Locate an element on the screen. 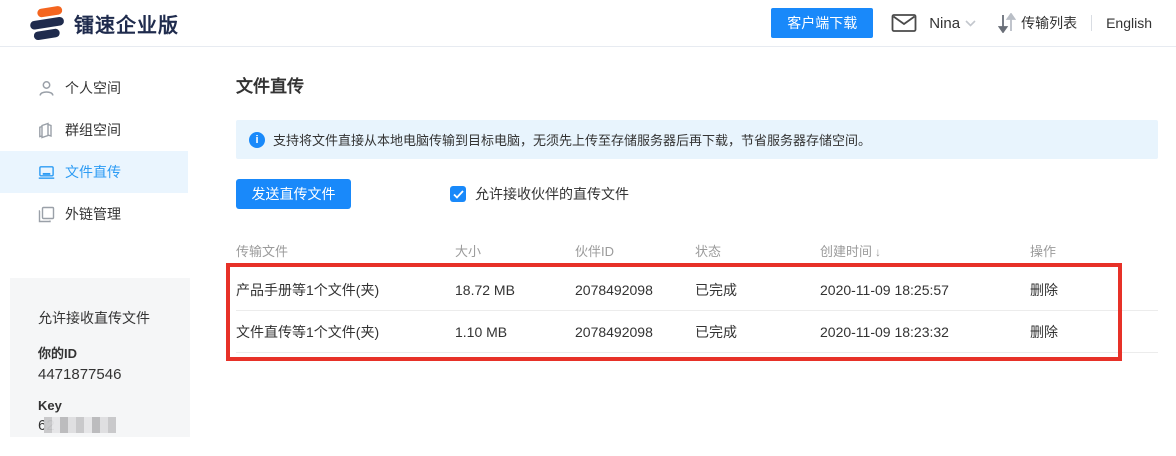 This screenshot has width=1176, height=456. receive-panel-title: 允许接收直传文件 is located at coordinates (94, 318).